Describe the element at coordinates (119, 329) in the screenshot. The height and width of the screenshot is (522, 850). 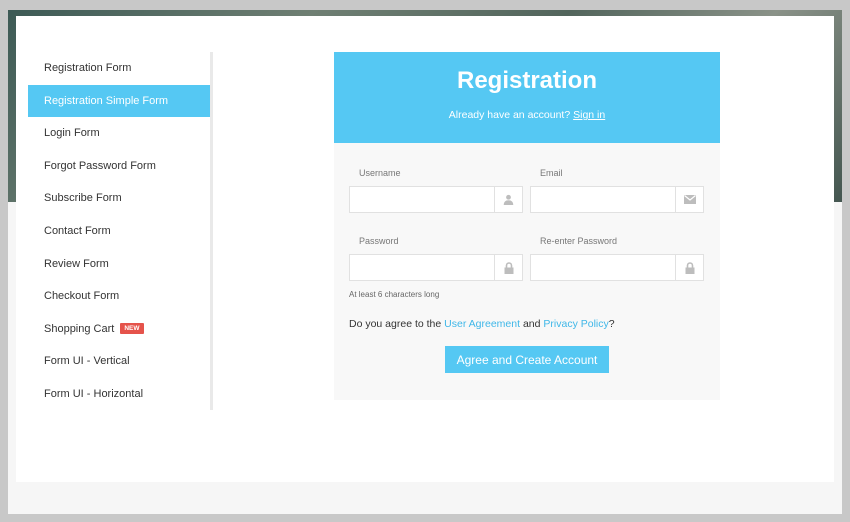
I see `sidebar-item-shopping-cart: Shopping Cart NEW` at that location.